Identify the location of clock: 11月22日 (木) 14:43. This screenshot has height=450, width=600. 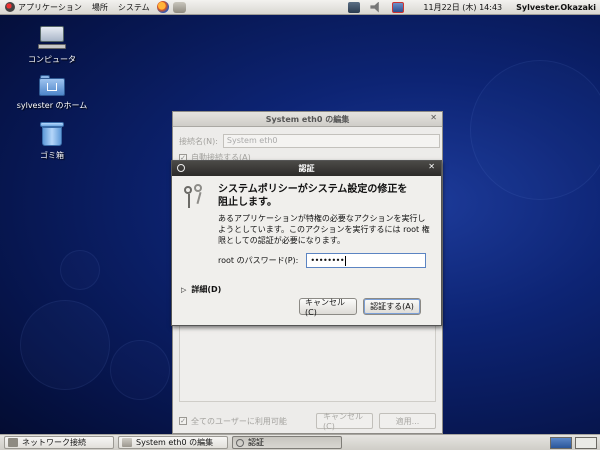
(462, 7).